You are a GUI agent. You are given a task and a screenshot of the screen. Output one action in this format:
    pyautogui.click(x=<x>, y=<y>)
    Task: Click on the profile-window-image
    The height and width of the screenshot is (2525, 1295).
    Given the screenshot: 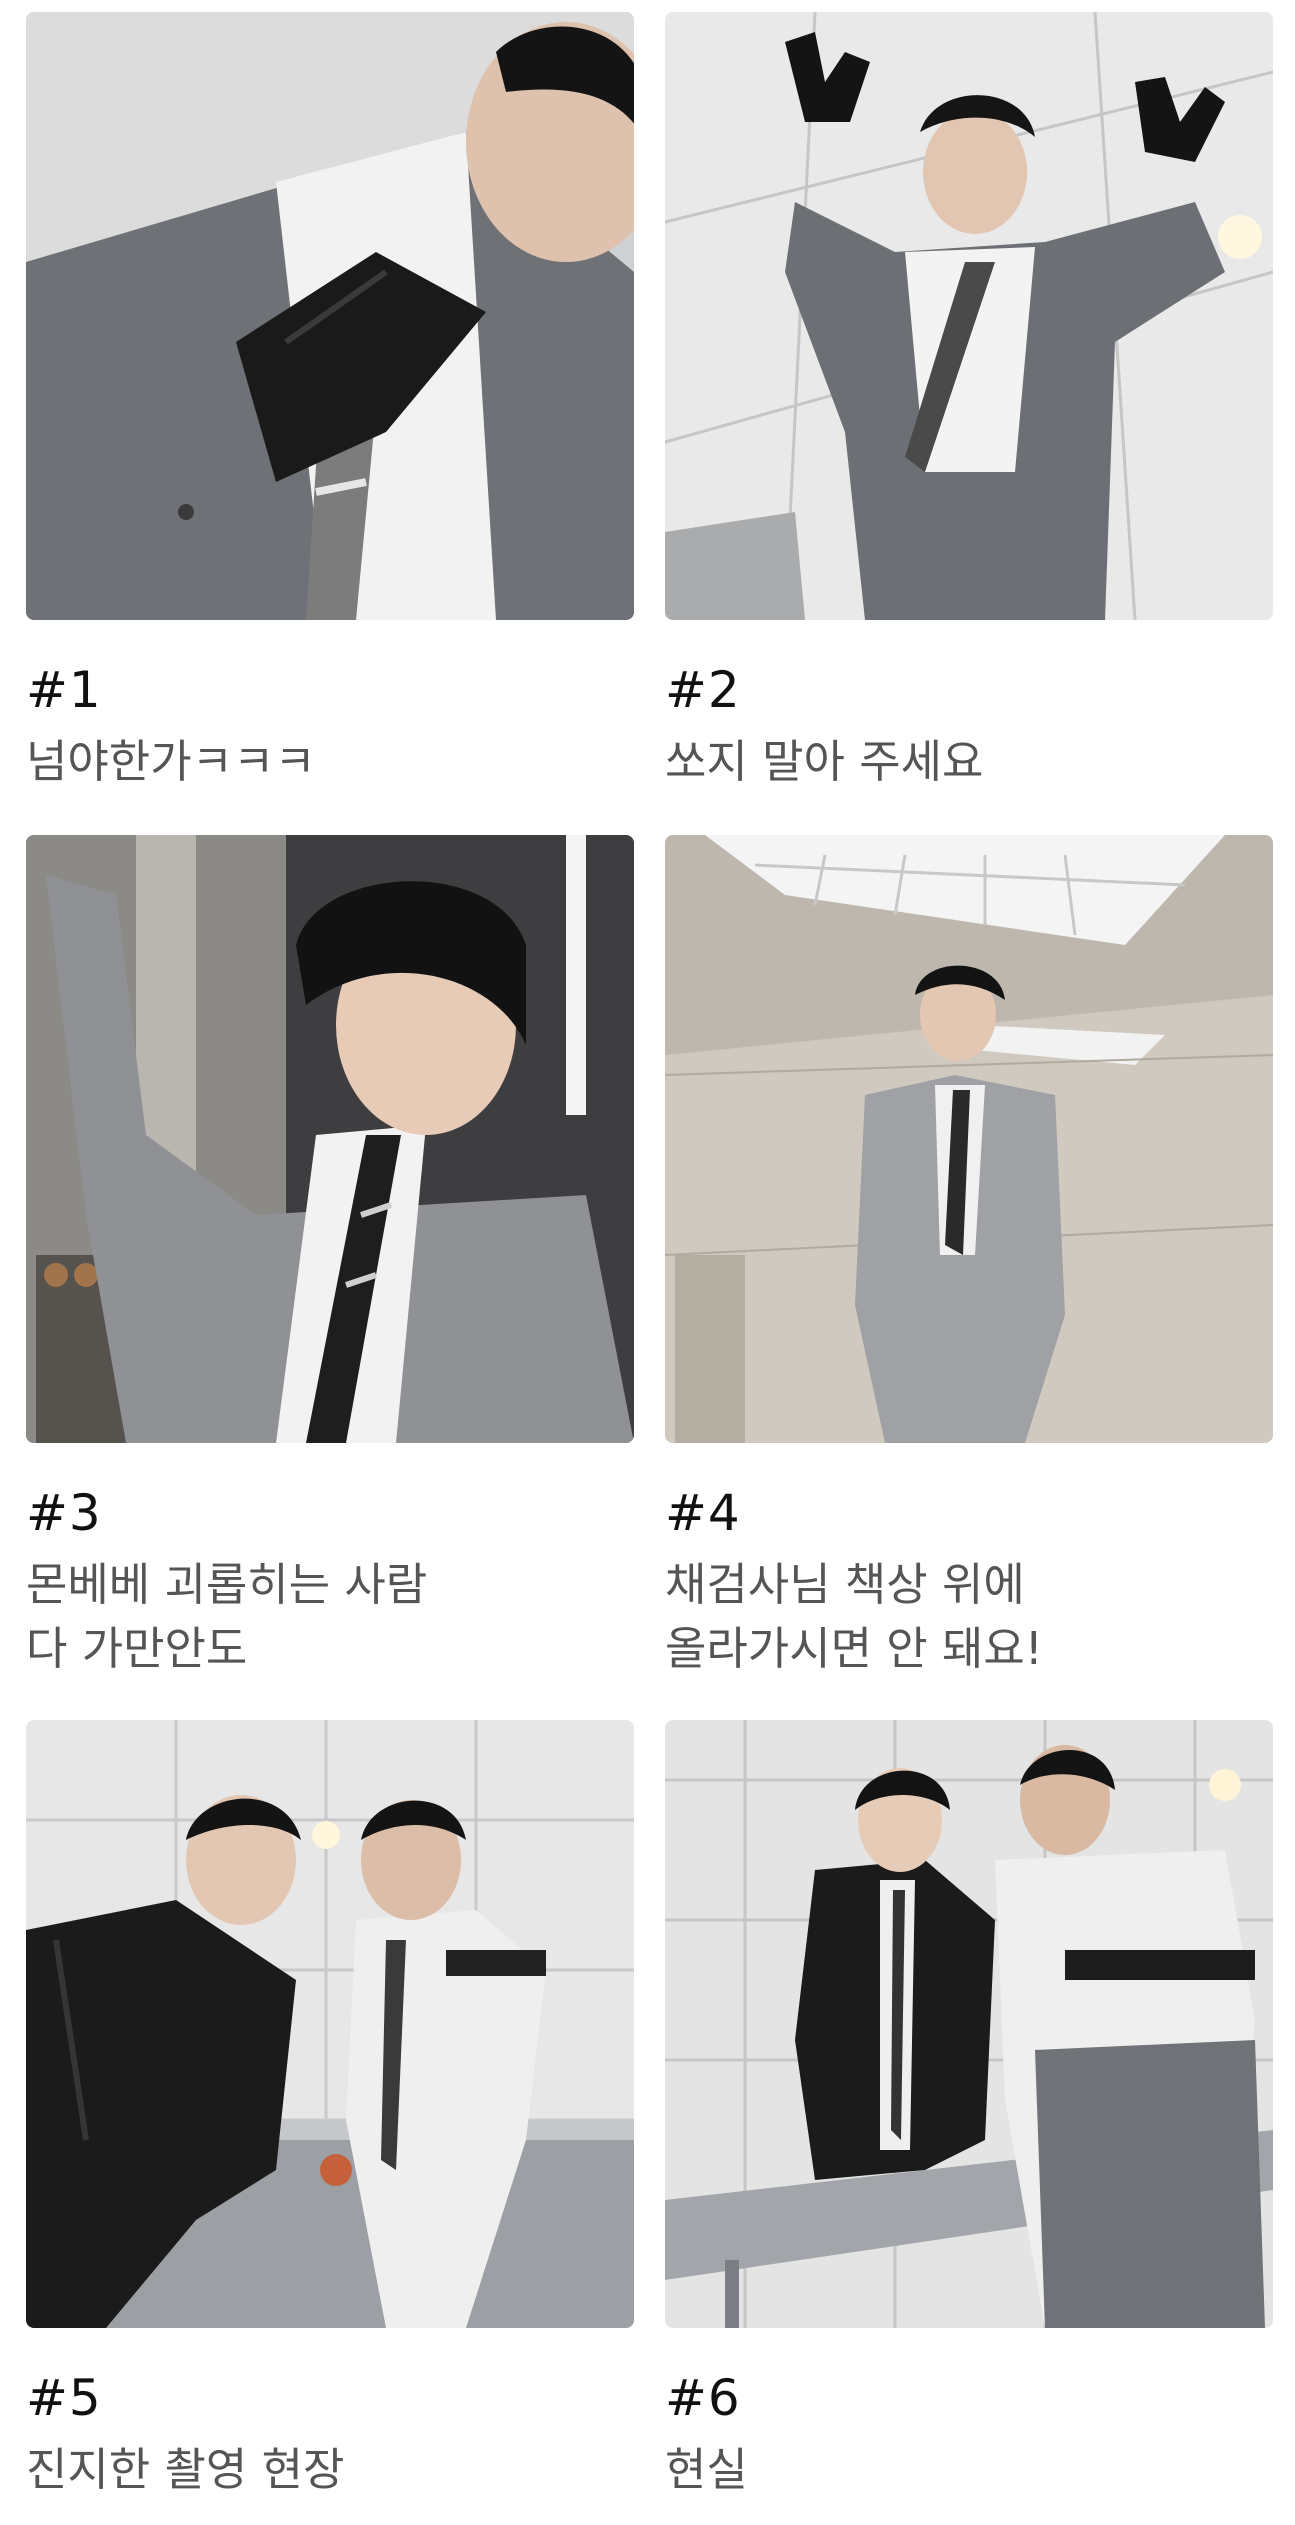 What is the action you would take?
    pyautogui.click(x=330, y=1139)
    